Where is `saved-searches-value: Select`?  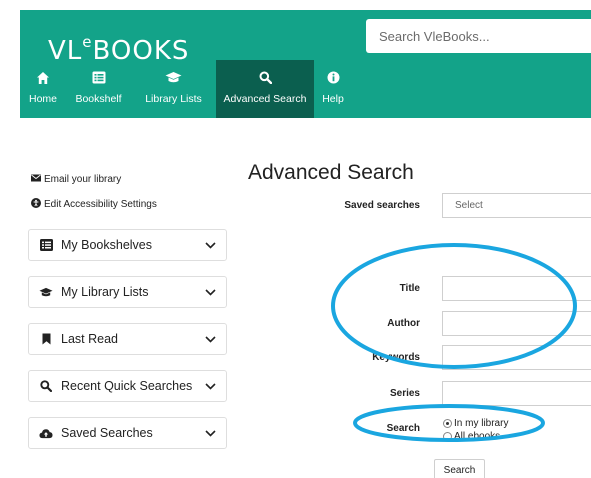
saved-searches-value: Select is located at coordinates (469, 205).